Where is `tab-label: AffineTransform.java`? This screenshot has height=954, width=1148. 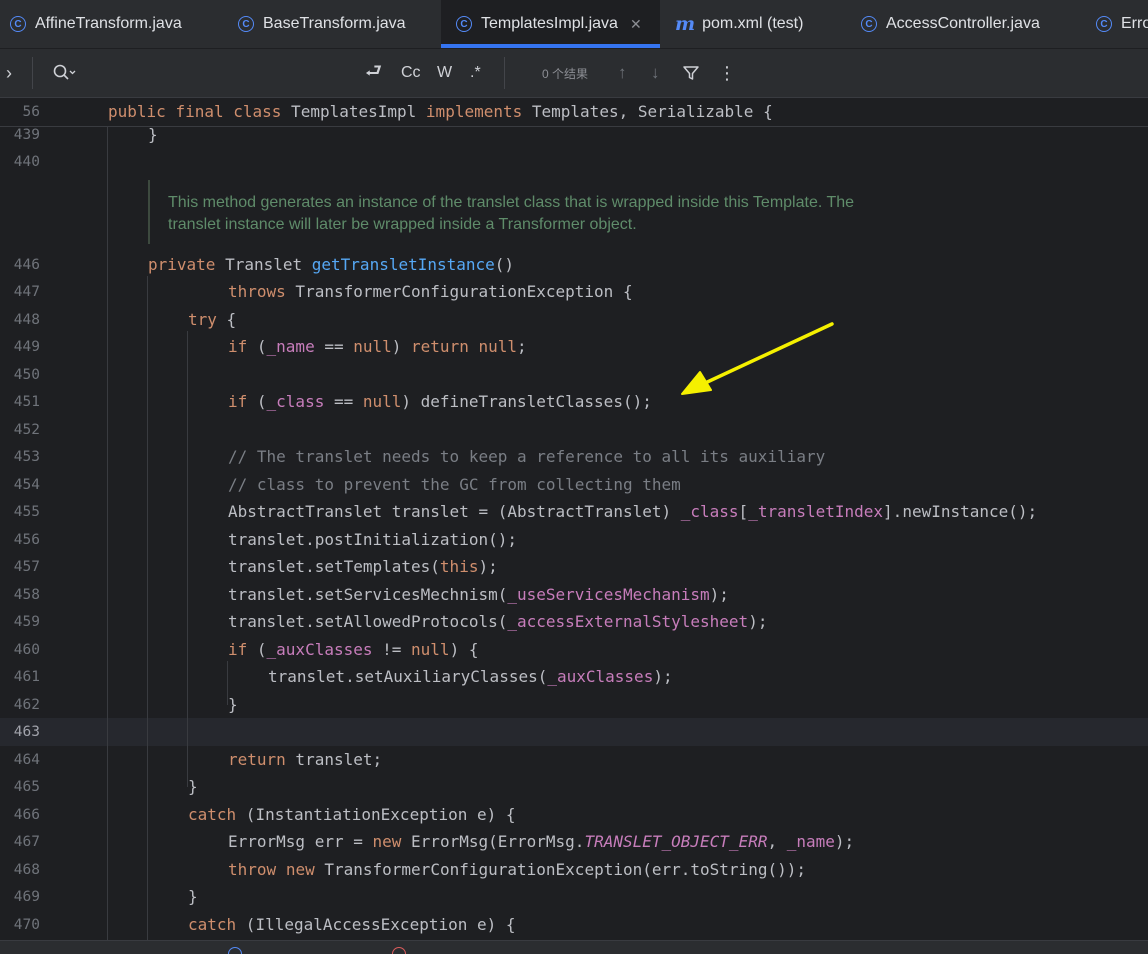 tab-label: AffineTransform.java is located at coordinates (108, 23).